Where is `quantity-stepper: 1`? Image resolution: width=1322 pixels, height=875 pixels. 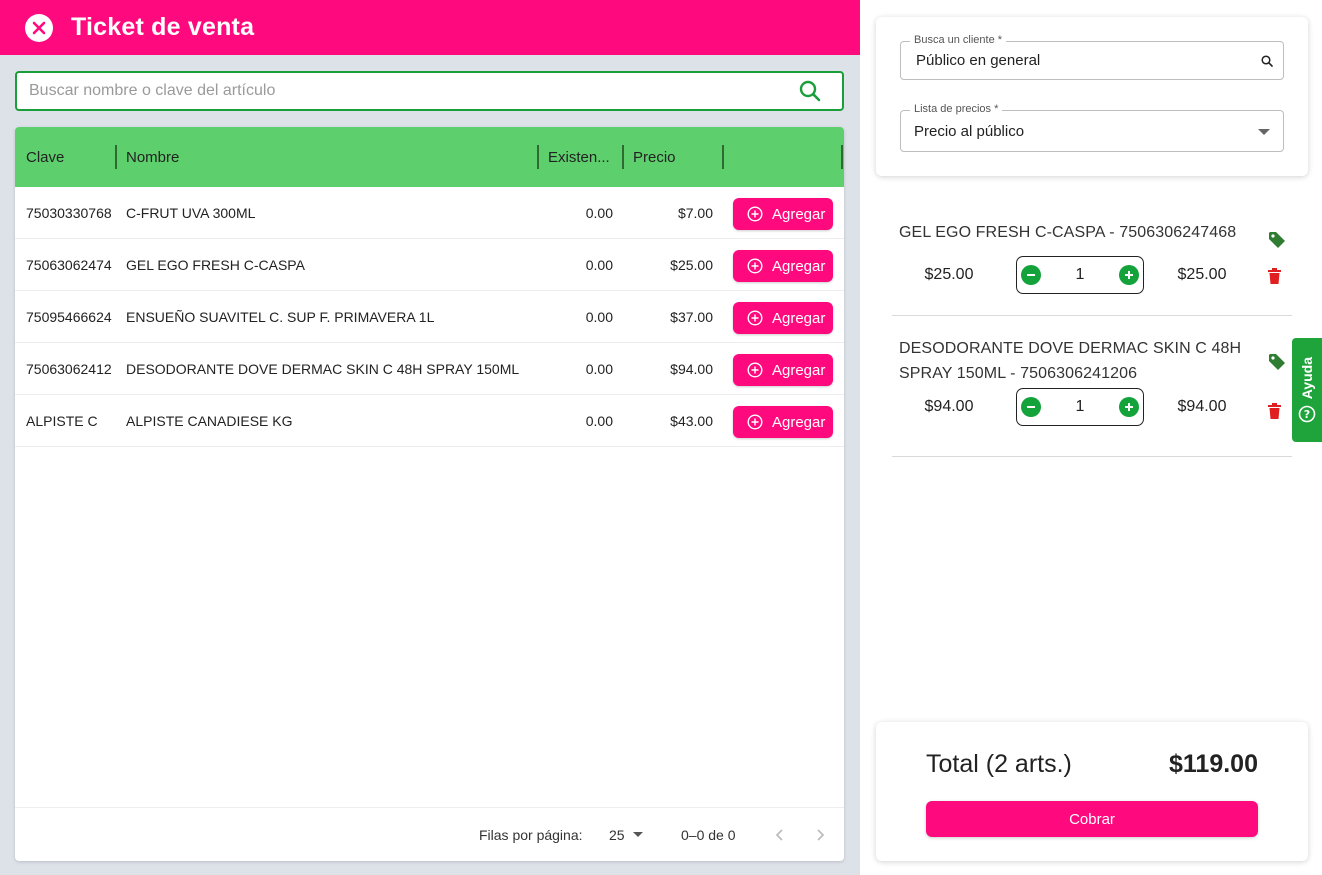
quantity-stepper: 1 is located at coordinates (1080, 407).